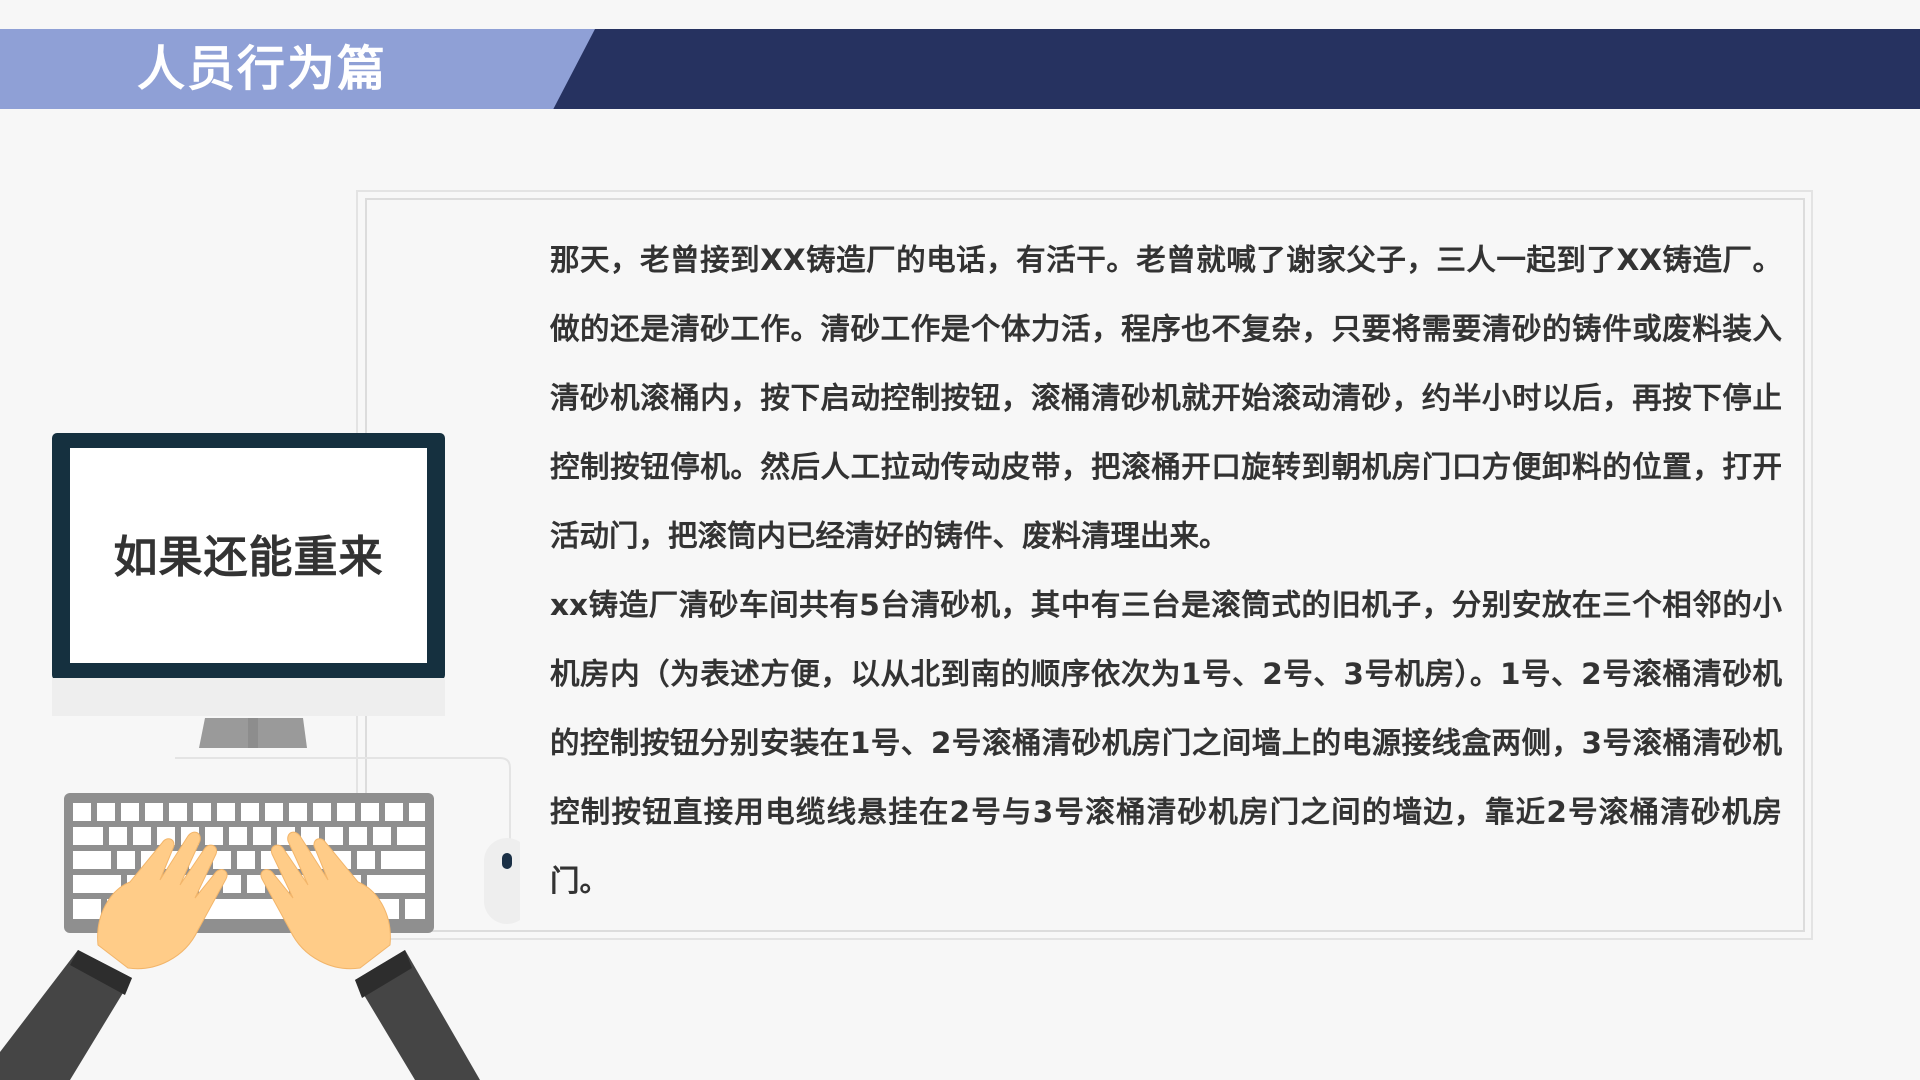  I want to click on mouse-icon, so click(502, 881).